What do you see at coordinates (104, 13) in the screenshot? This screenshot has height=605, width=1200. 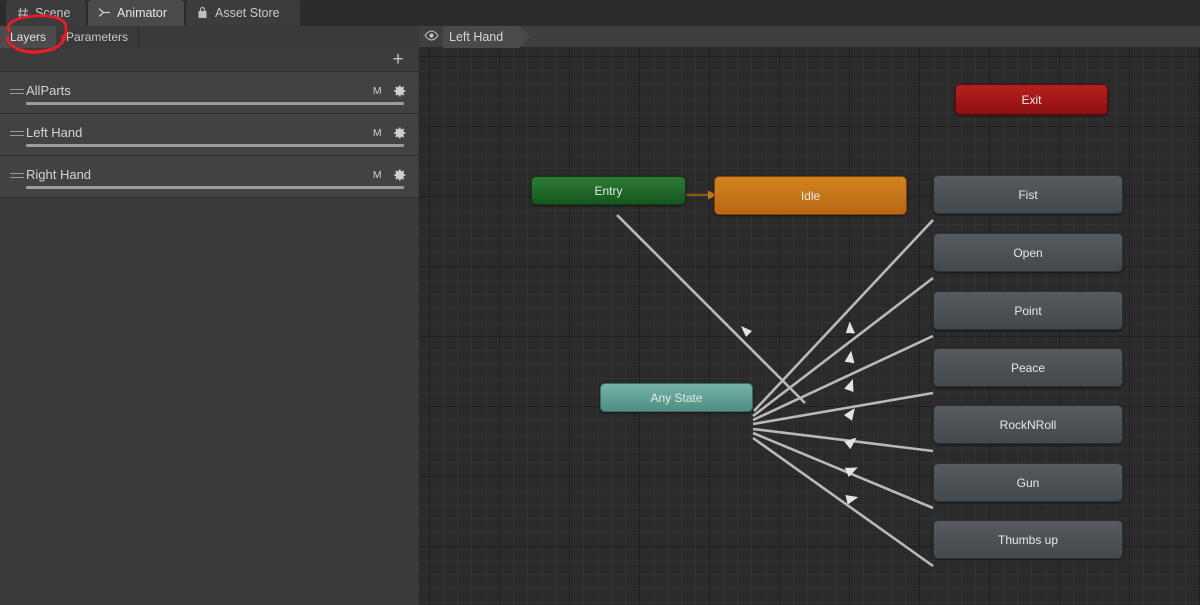 I see `animator-icon` at bounding box center [104, 13].